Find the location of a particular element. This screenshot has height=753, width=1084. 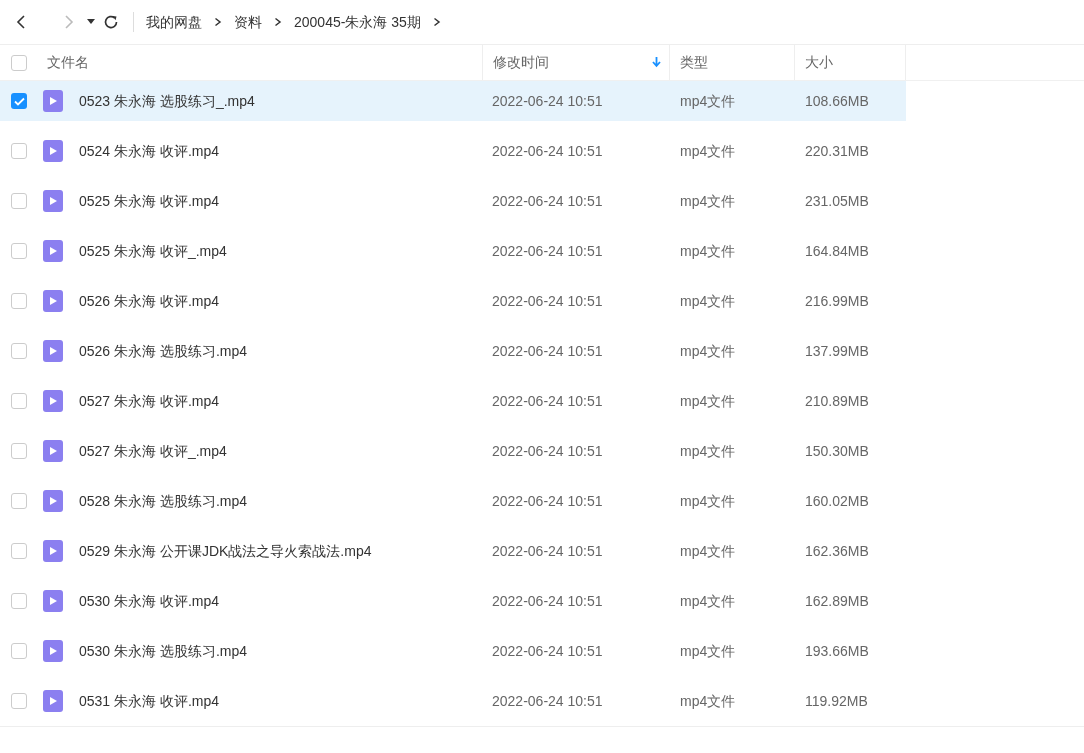

breadcrumb-link: 资料 is located at coordinates (248, 22).